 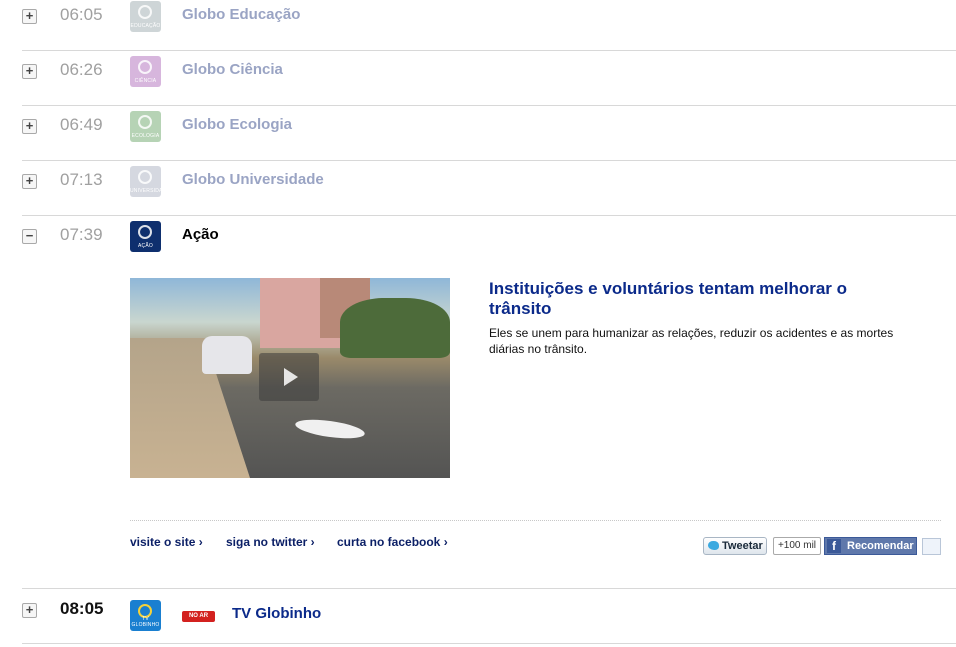 What do you see at coordinates (29, 236) in the screenshot?
I see `collapse-toggle: −` at bounding box center [29, 236].